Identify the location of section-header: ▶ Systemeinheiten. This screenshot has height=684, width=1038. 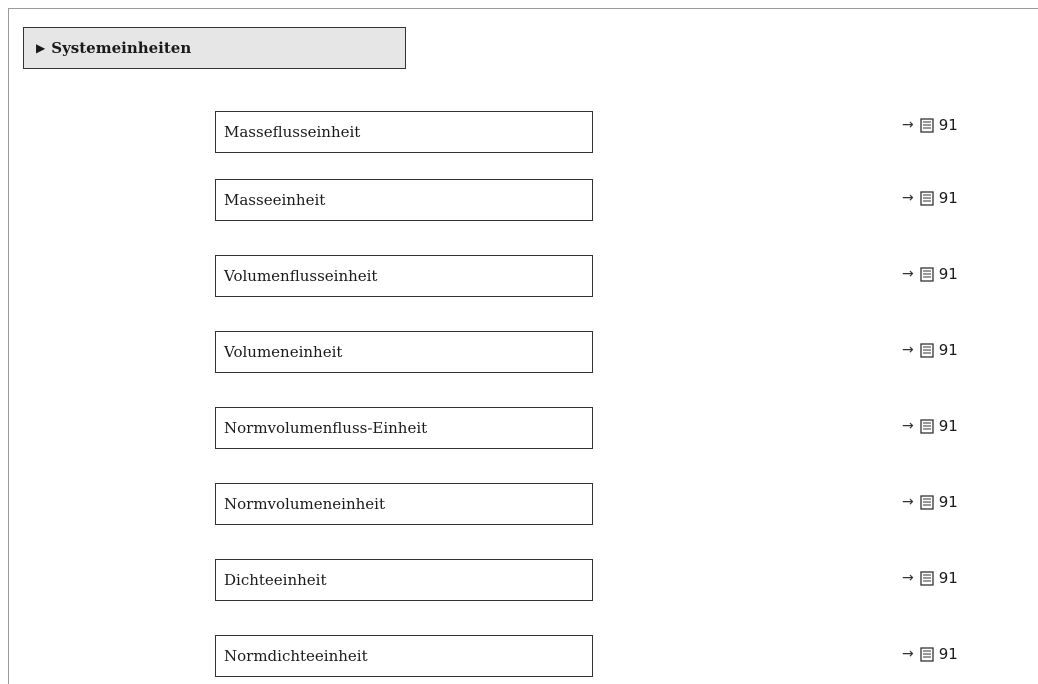
(214, 48).